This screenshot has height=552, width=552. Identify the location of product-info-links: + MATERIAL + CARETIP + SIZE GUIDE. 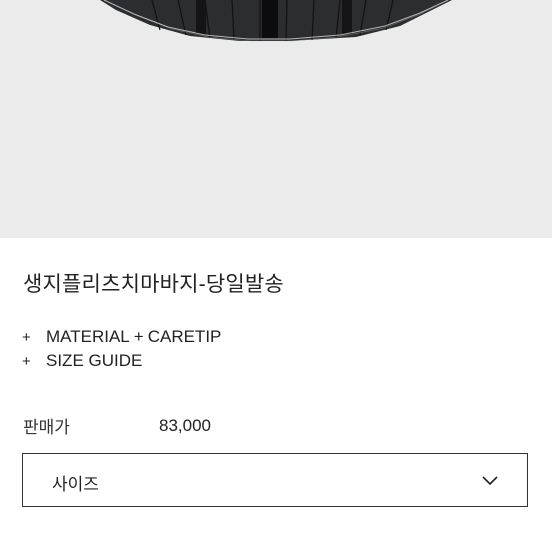
(121, 349).